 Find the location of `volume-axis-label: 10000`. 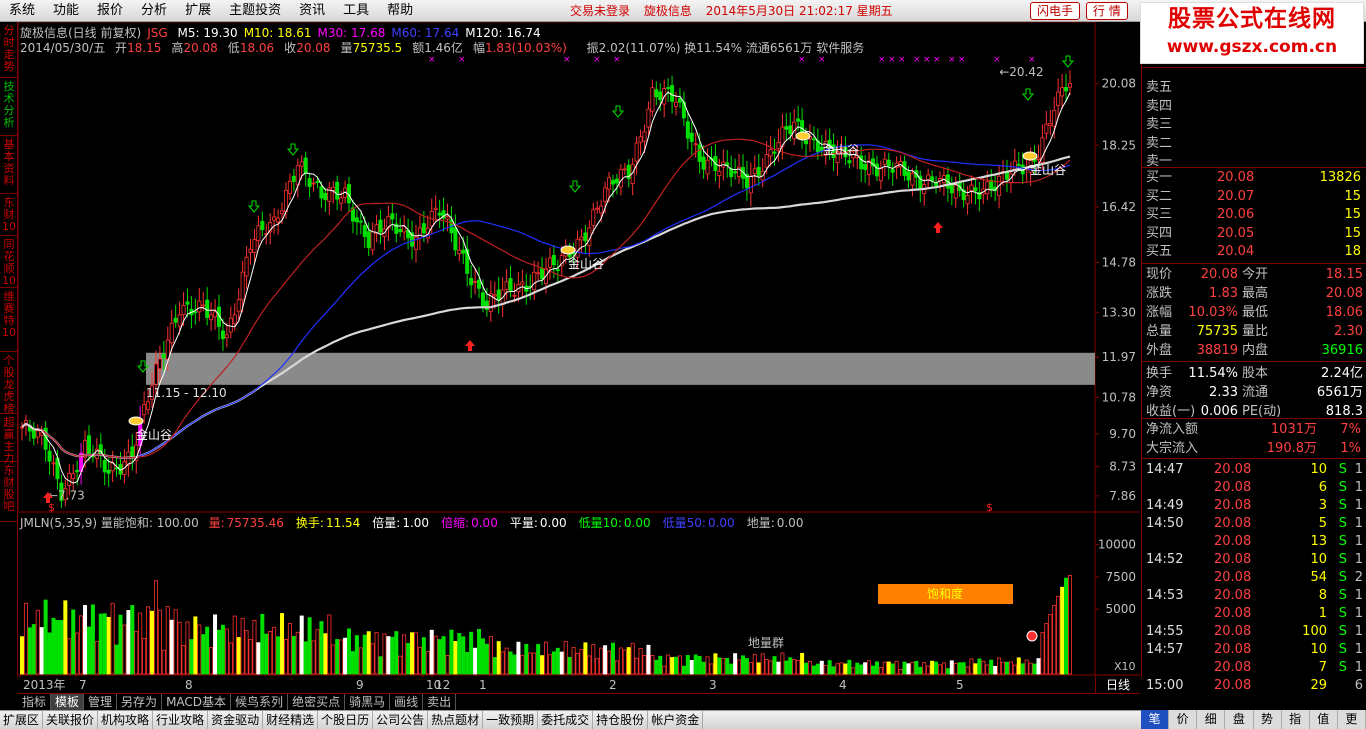

volume-axis-label: 10000 is located at coordinates (1117, 544).